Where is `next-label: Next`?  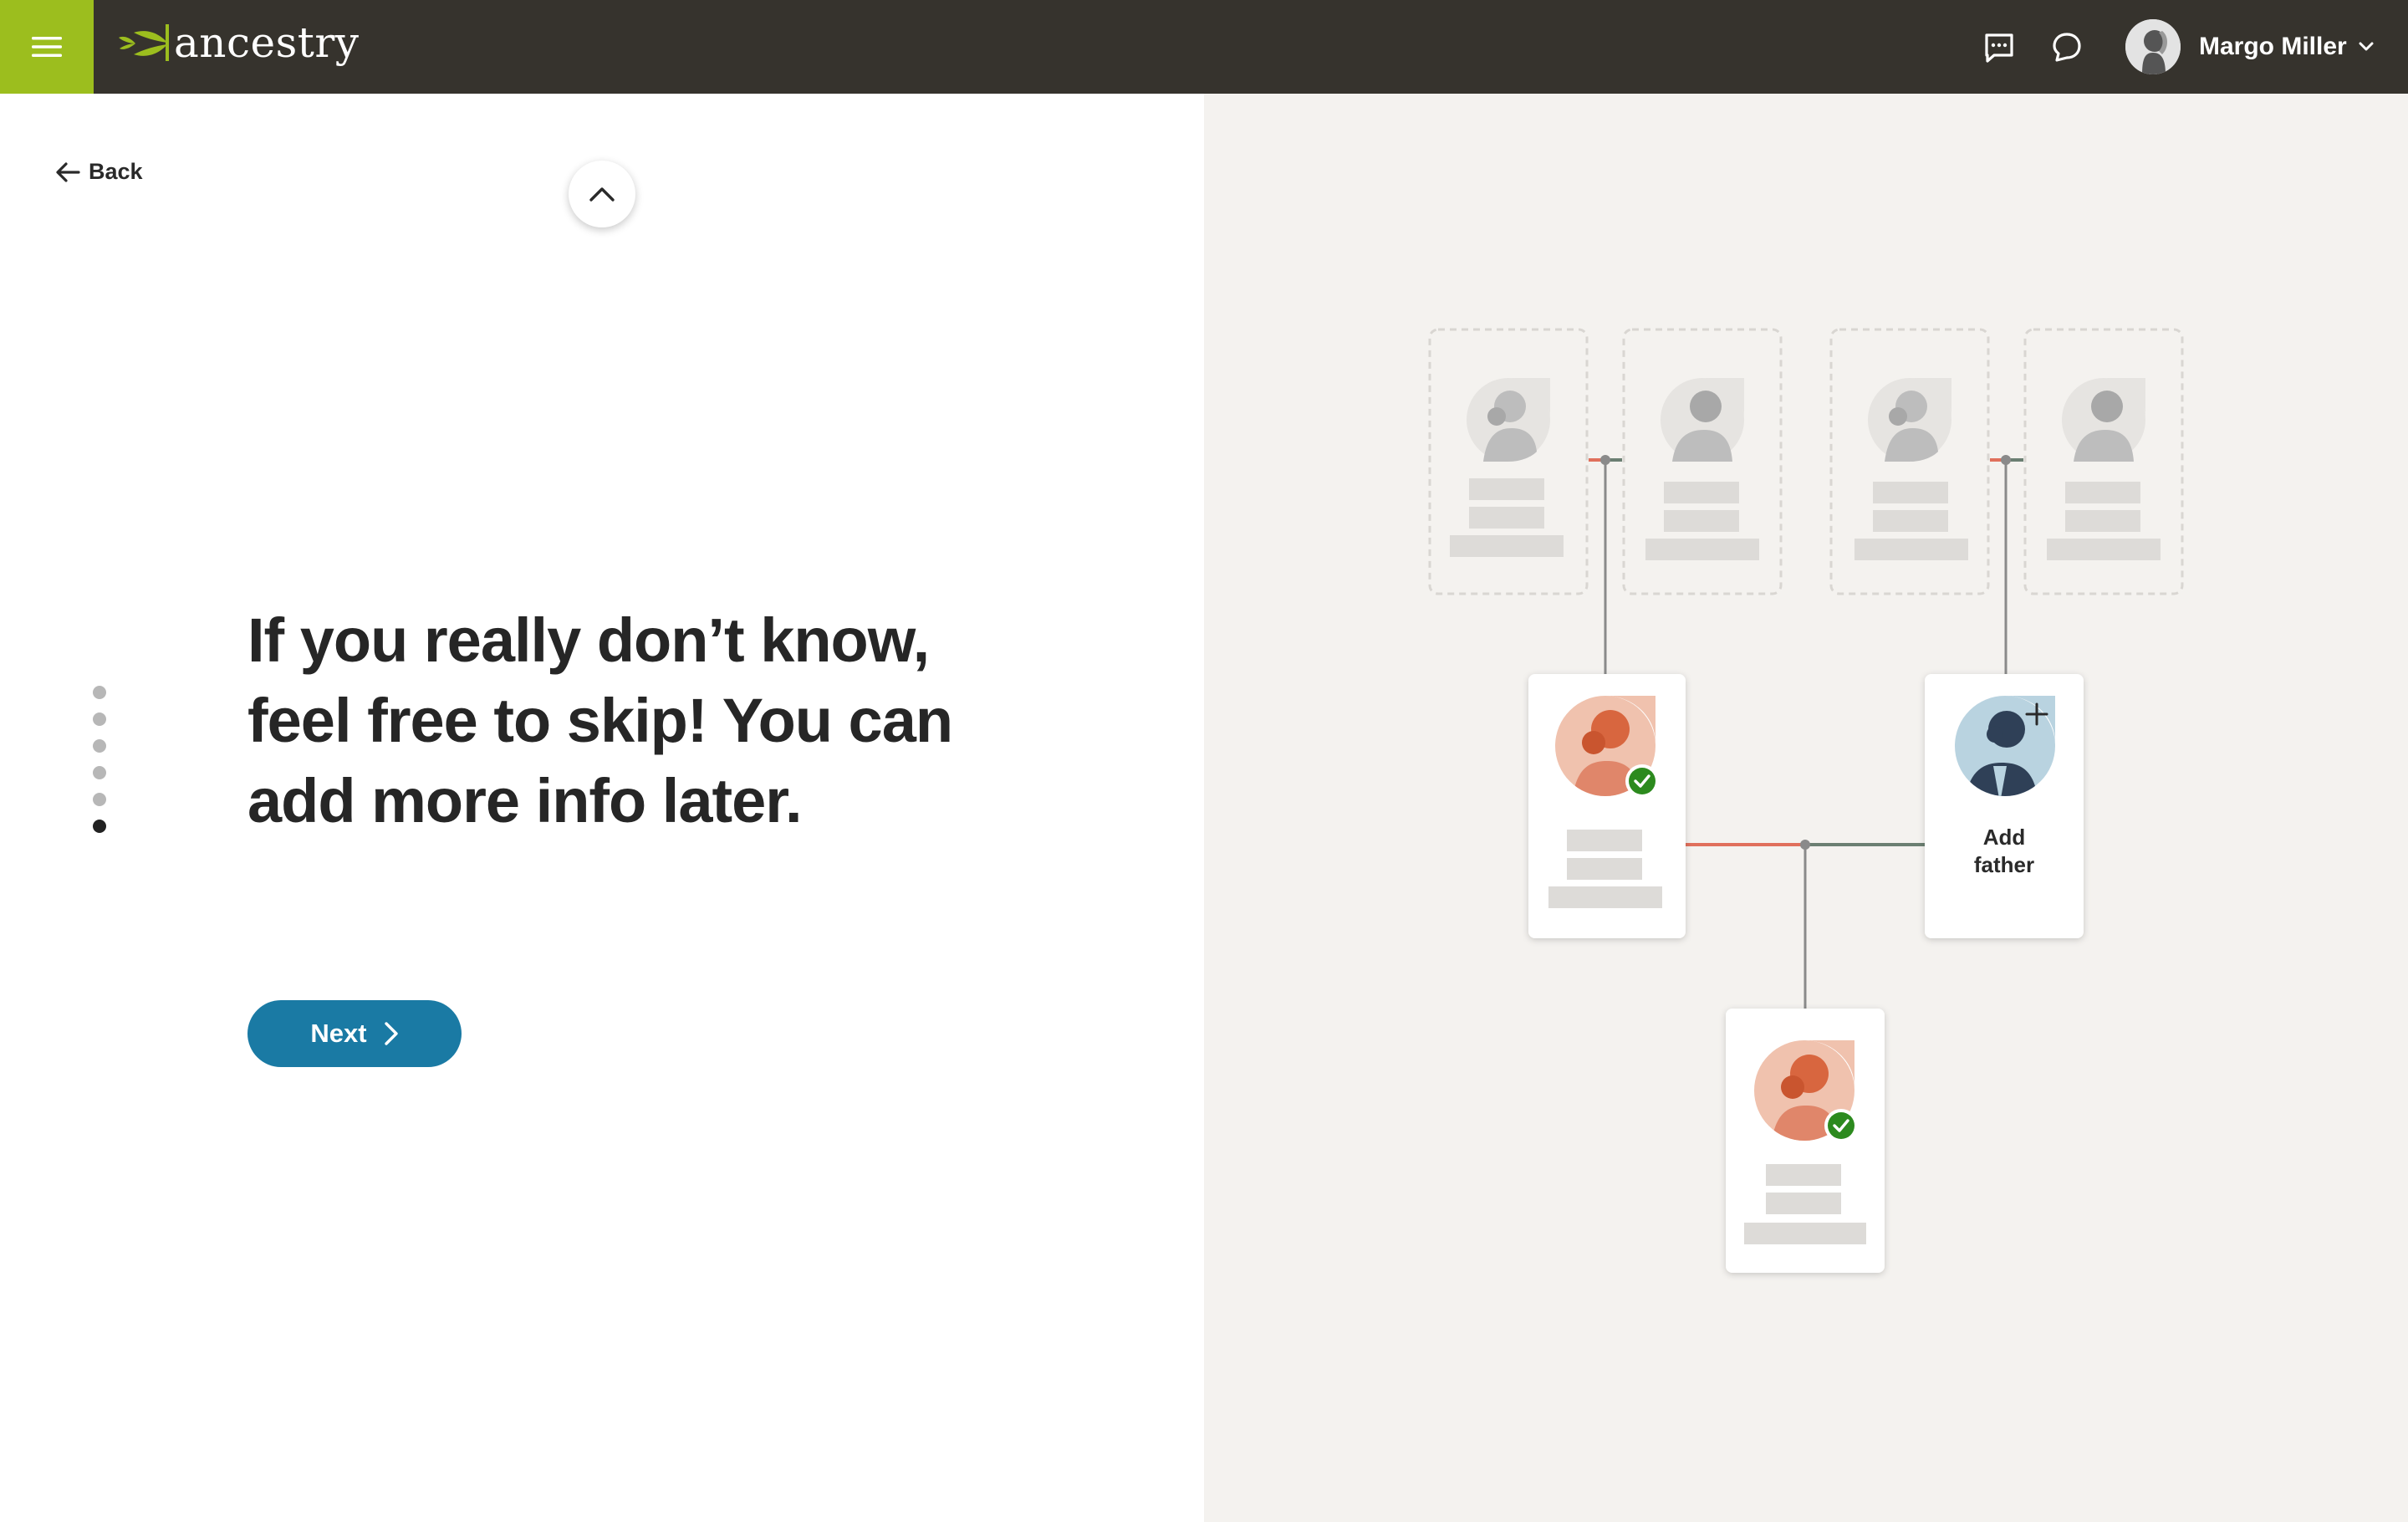 next-label: Next is located at coordinates (339, 1033).